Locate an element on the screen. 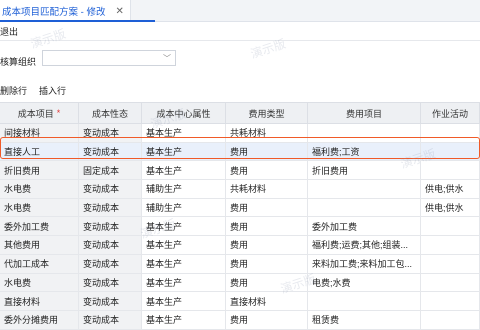 The image size is (480, 330). tab-title: 成本项目匹配方案 - 修改 is located at coordinates (54, 12).